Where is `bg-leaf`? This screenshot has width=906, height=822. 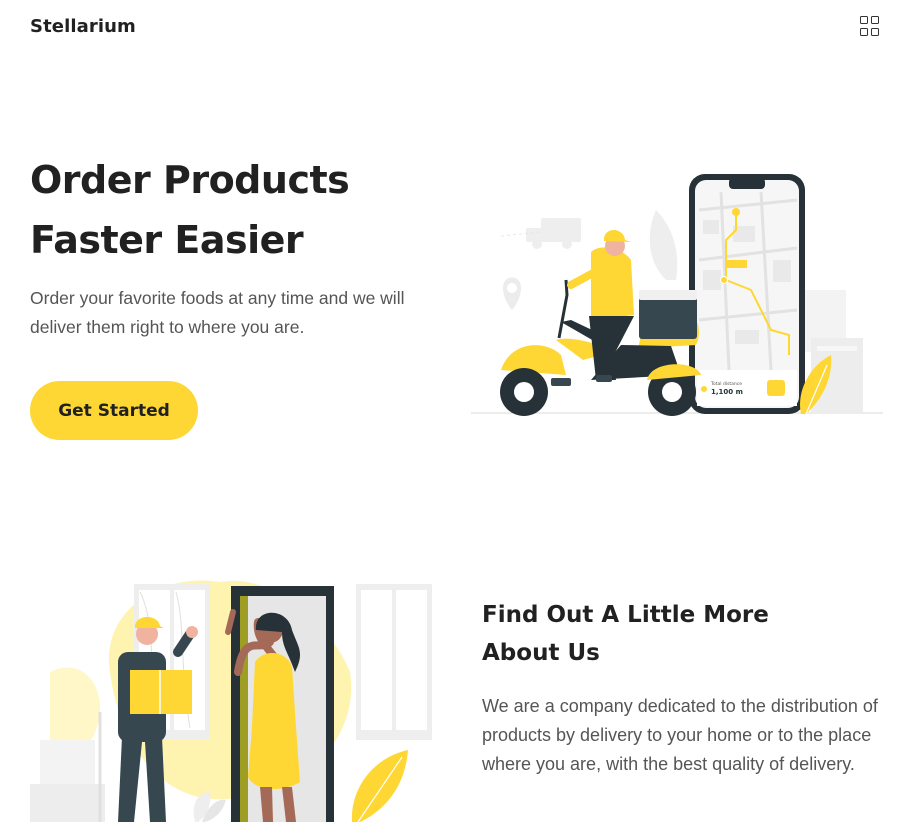 bg-leaf is located at coordinates (663, 245).